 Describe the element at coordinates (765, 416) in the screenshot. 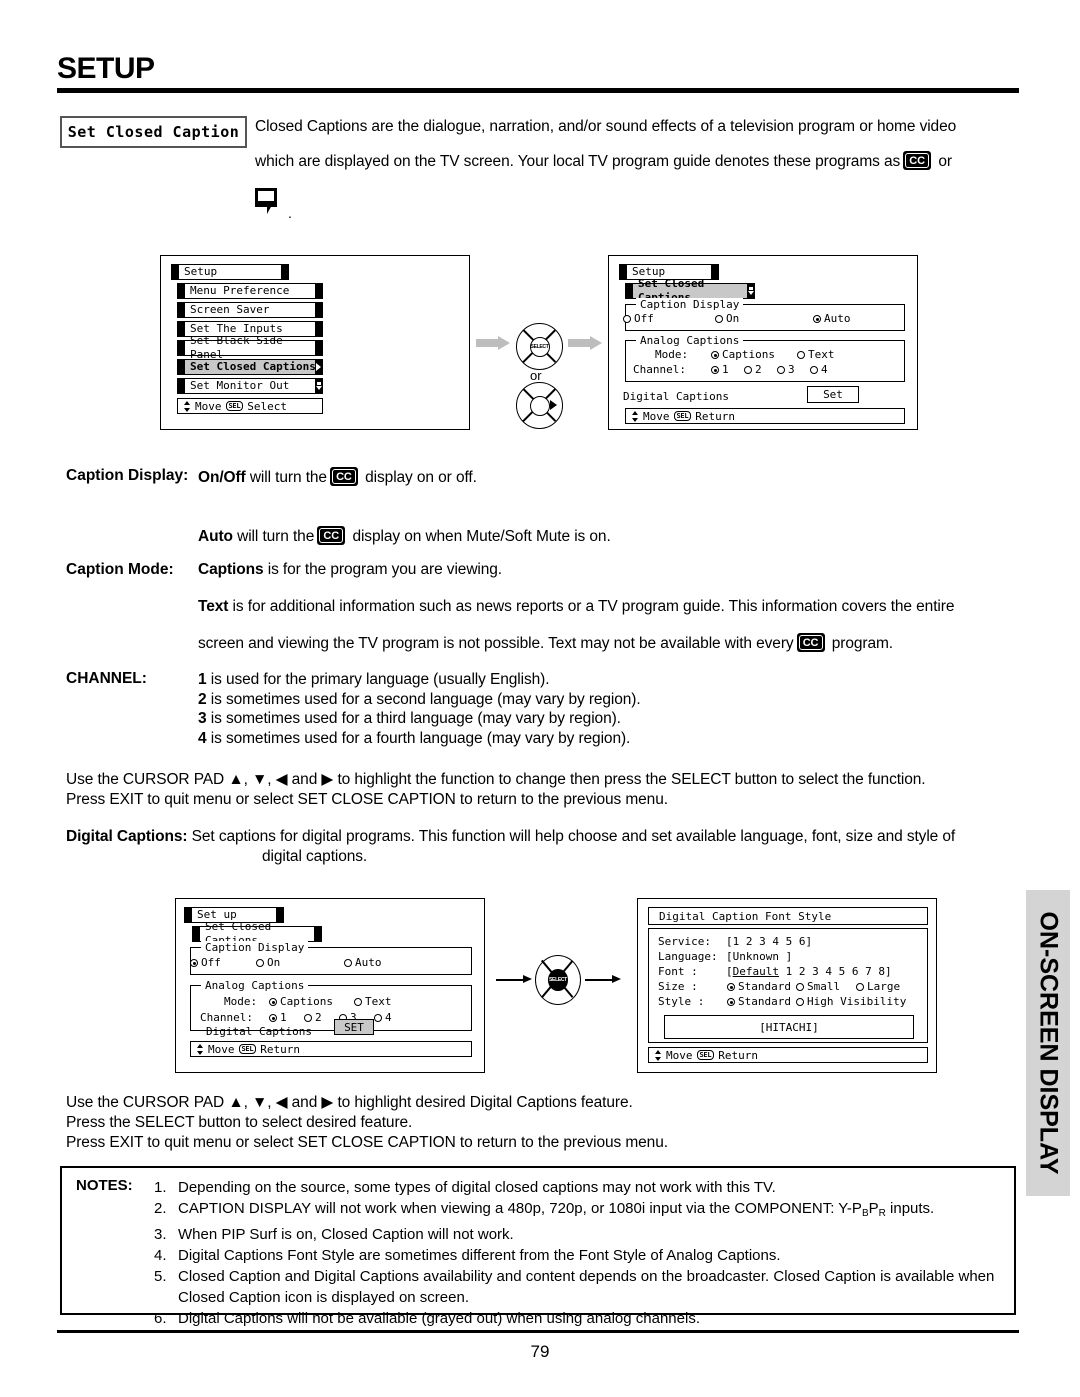

I see `osd-guide-bar-2: Move SEL Return` at that location.